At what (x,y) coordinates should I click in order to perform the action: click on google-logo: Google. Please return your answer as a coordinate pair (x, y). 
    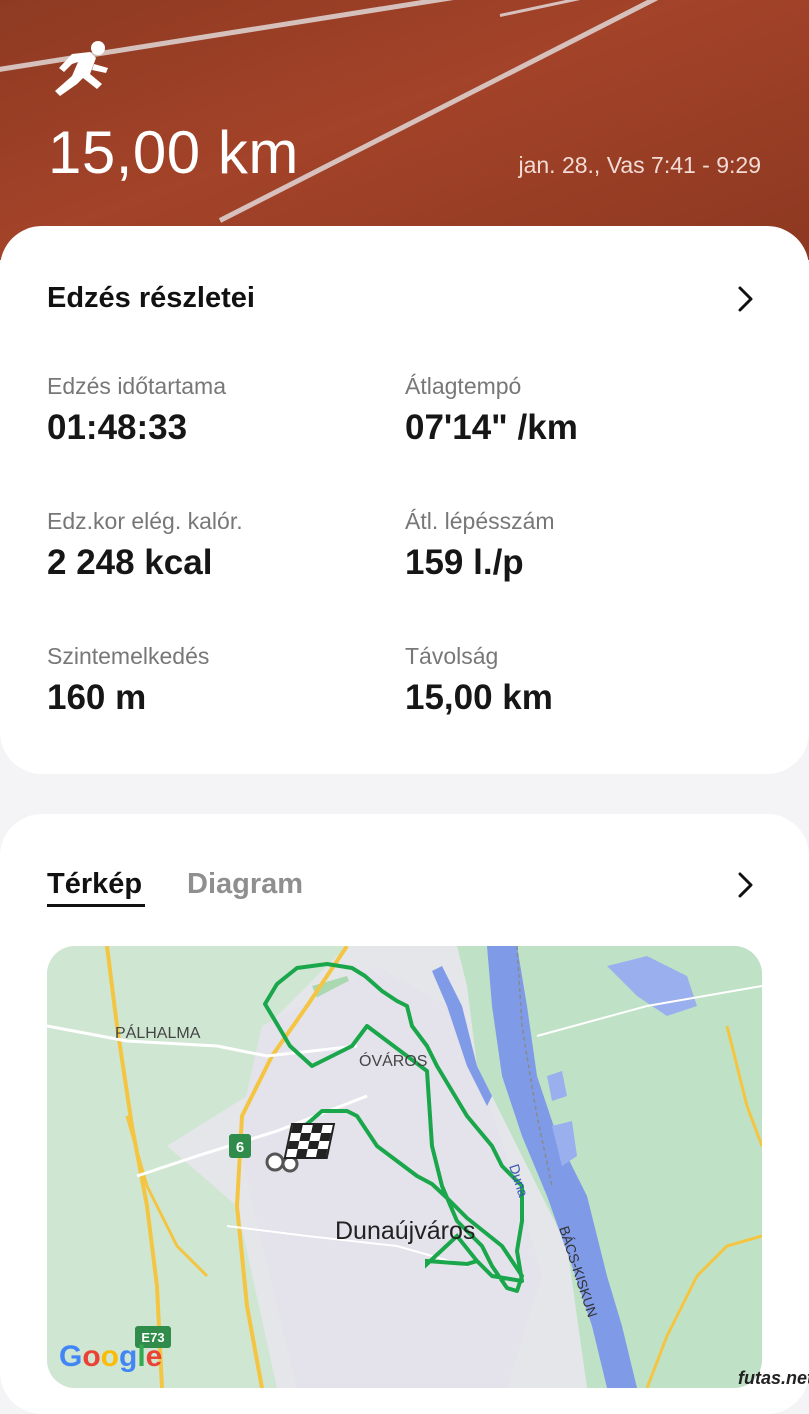
    Looking at the image, I should click on (110, 1356).